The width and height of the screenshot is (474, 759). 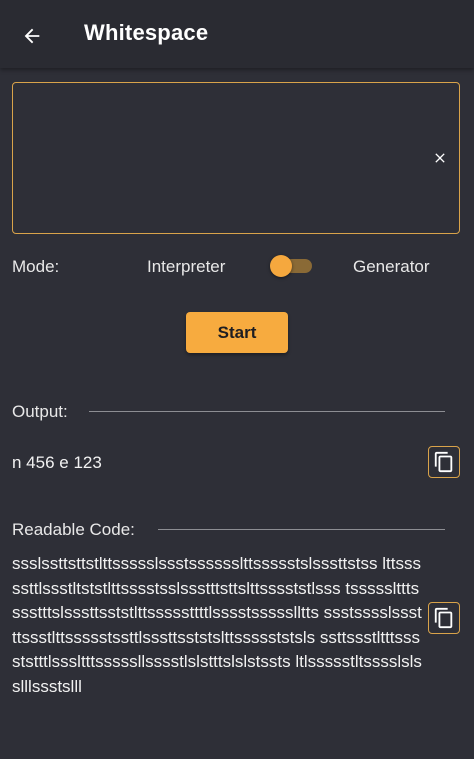 I want to click on copy-readable-code-button, so click(x=444, y=618).